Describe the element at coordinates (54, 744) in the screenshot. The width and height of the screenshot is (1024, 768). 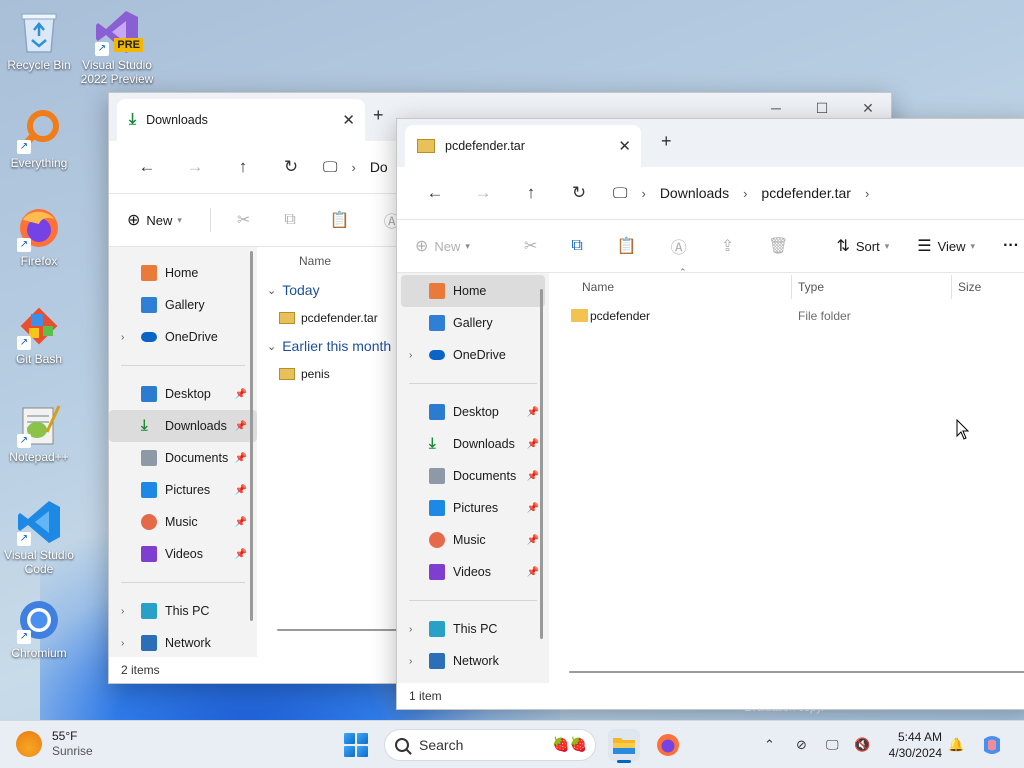
I see `weather-widget: 55°F Sunrise` at that location.